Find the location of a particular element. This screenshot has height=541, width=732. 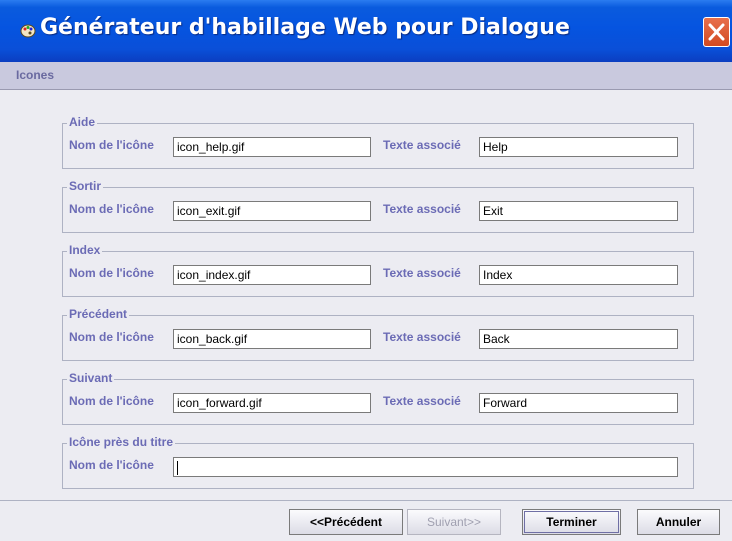

section-label: Icones is located at coordinates (35, 75).